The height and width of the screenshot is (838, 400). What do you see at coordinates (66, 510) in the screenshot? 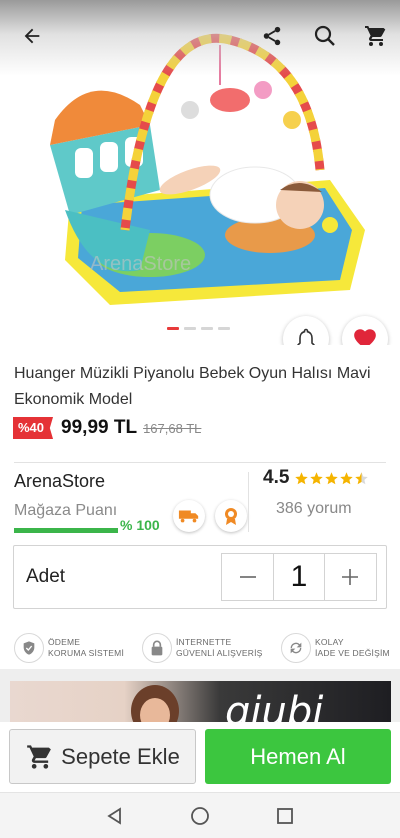
I see `store-score-label: Mağaza Puanı` at bounding box center [66, 510].